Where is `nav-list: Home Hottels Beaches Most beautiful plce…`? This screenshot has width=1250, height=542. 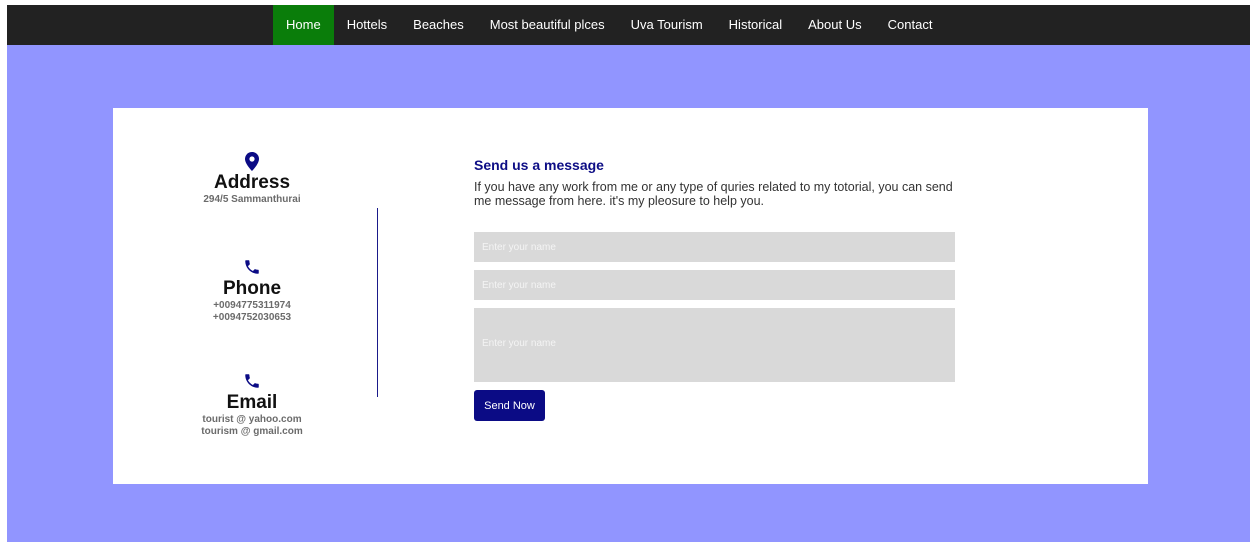 nav-list: Home Hottels Beaches Most beautiful plce… is located at coordinates (609, 25).